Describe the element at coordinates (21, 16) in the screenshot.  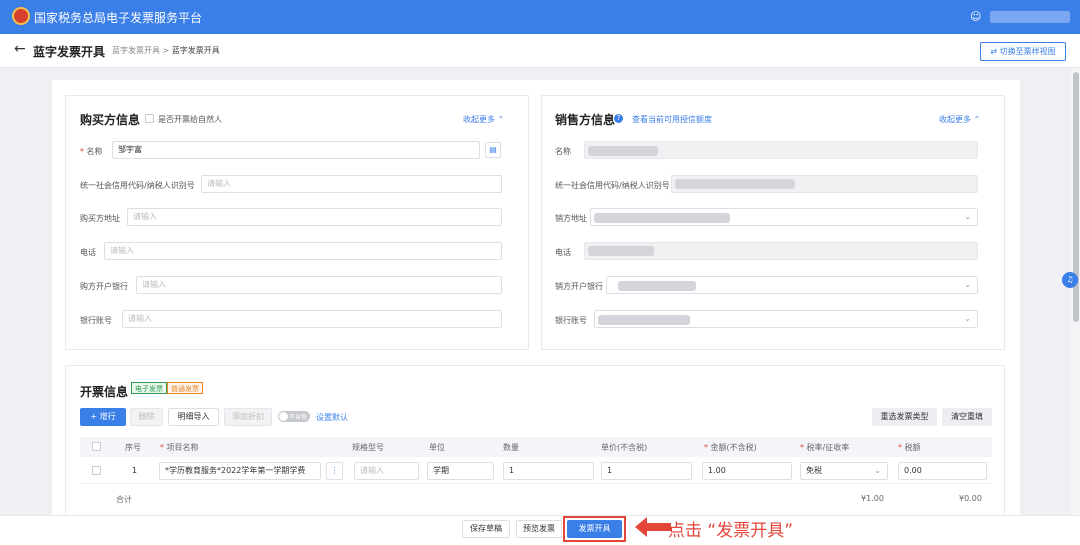
I see `tax-emblem-logo` at that location.